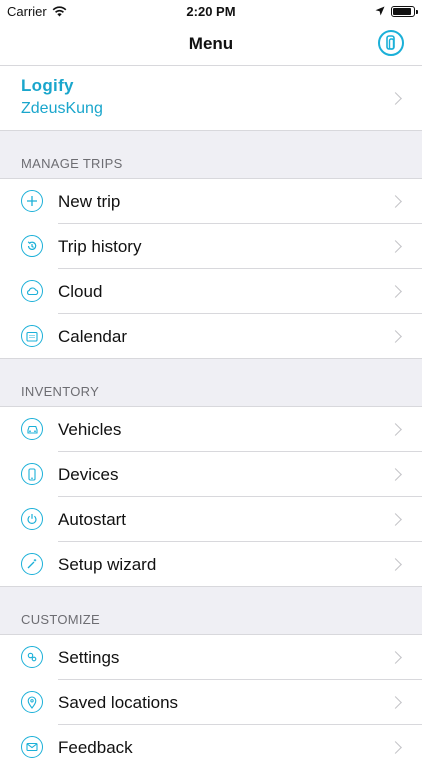 Image resolution: width=422 pixels, height=770 pixels. Describe the element at coordinates (72, 163) in the screenshot. I see `section-title: MANAGE TRIPS` at that location.